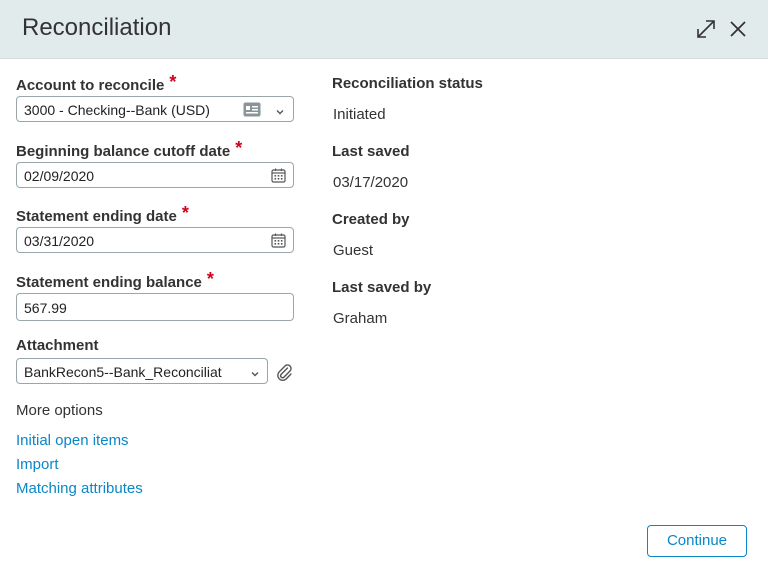  I want to click on last-saved-by-value: Graham, so click(360, 318).